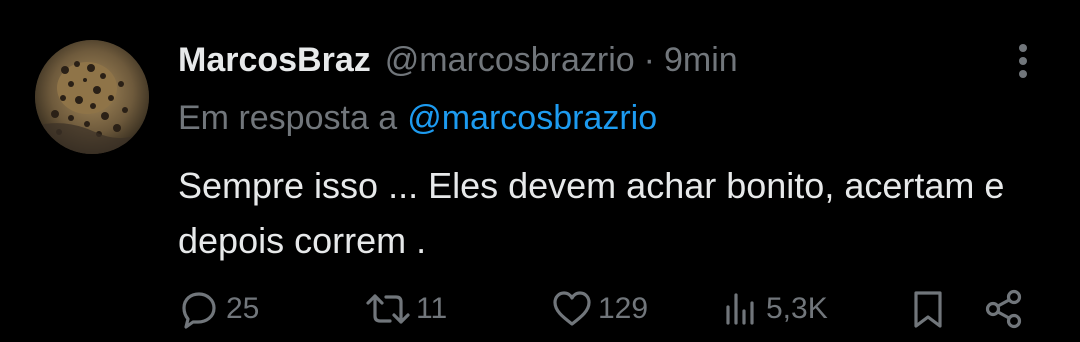  I want to click on share-icon, so click(1003, 309).